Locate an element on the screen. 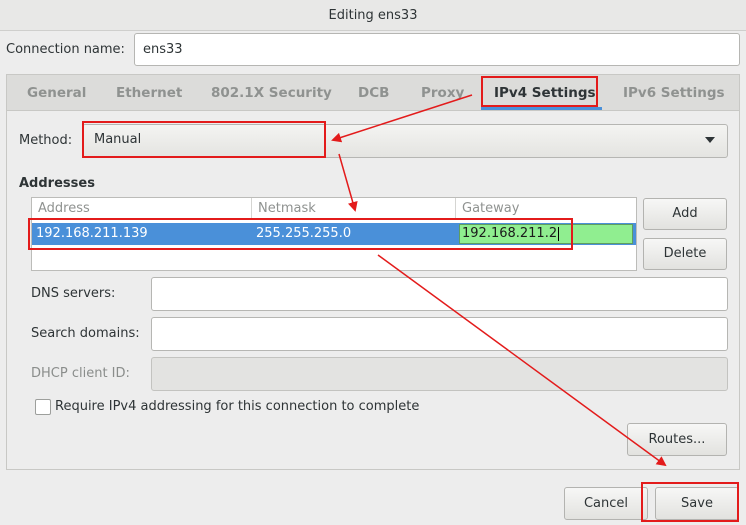  annotation-box-address-row is located at coordinates (300, 234).